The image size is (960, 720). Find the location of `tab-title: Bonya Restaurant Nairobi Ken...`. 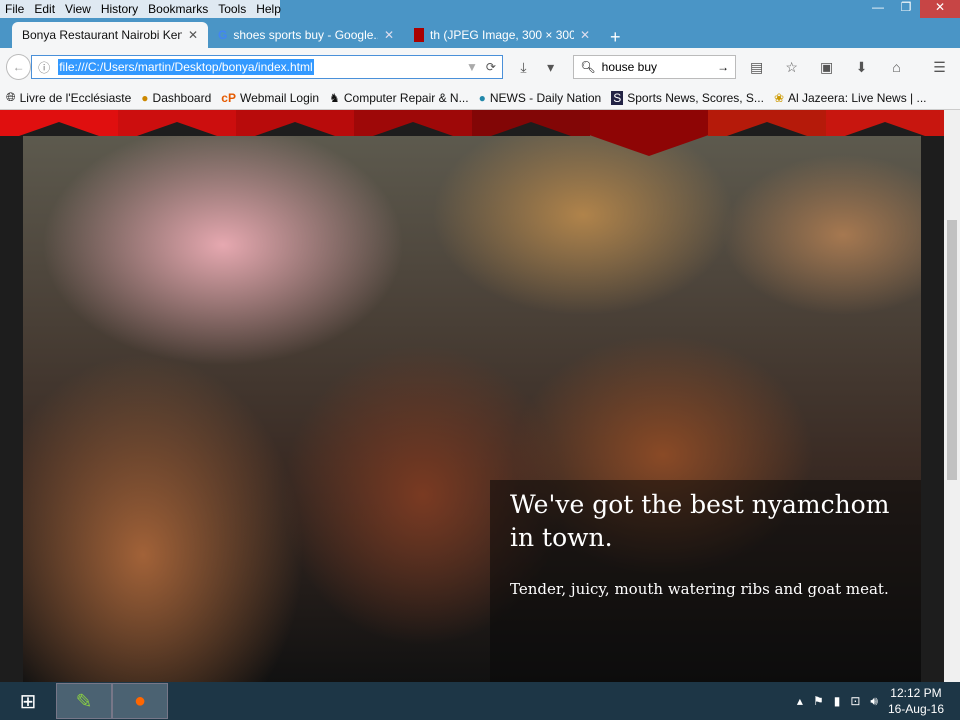

tab-title: Bonya Restaurant Nairobi Ken... is located at coordinates (102, 35).